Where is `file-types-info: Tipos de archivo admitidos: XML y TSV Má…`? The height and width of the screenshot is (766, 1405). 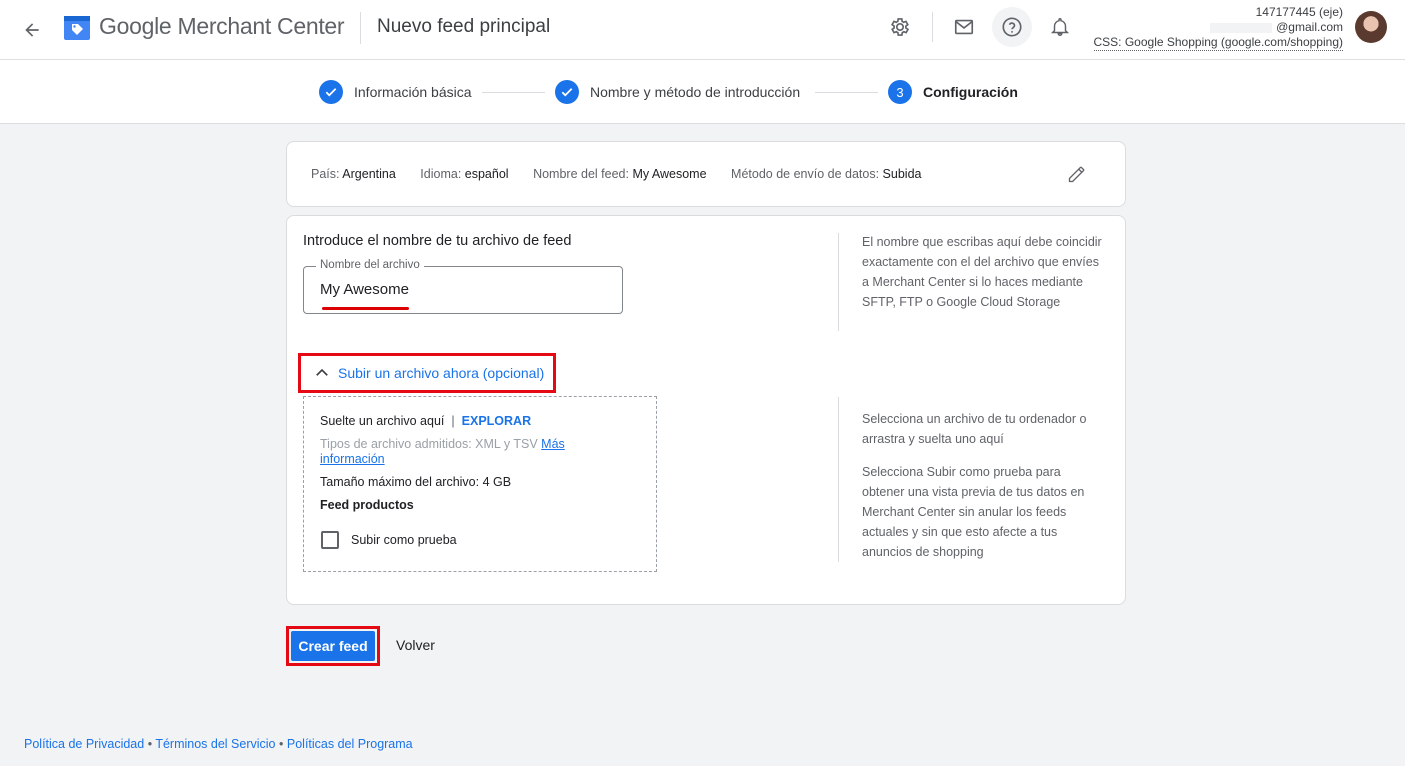 file-types-info: Tipos de archivo admitidos: XML y TSV Má… is located at coordinates (460, 452).